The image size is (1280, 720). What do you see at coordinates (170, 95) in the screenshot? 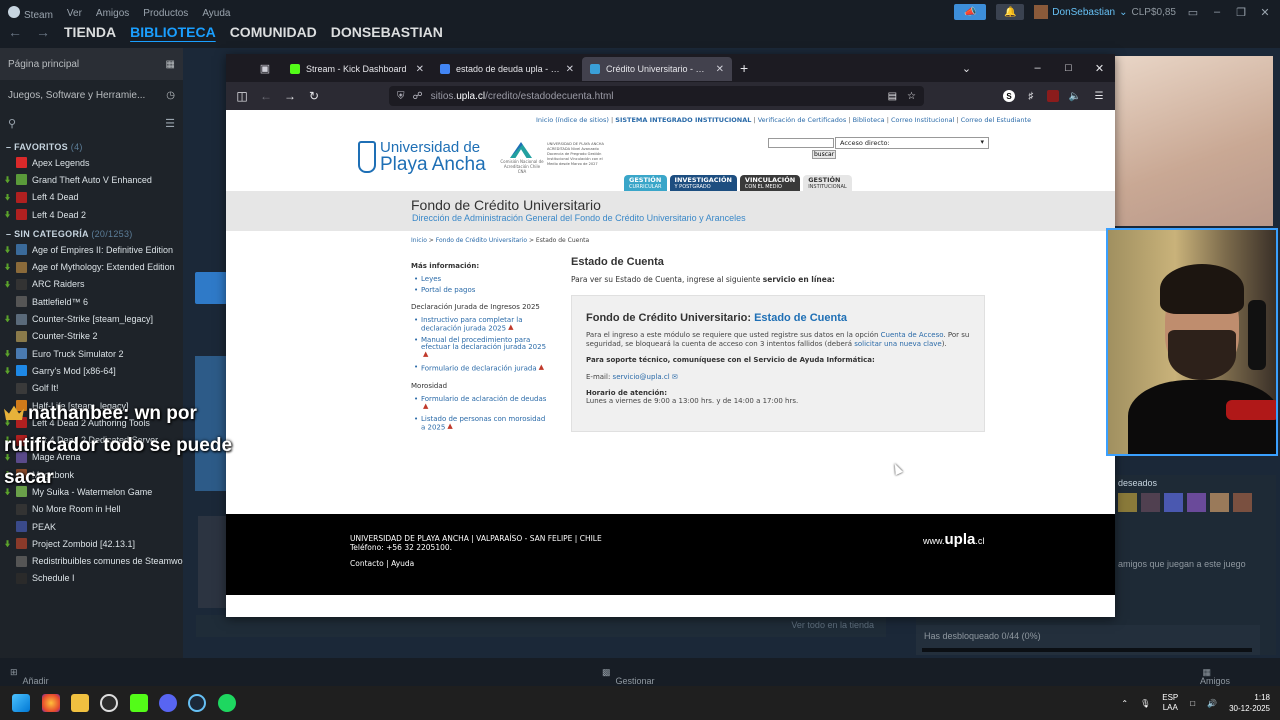
I see `clock-icon: ◷` at bounding box center [170, 95].